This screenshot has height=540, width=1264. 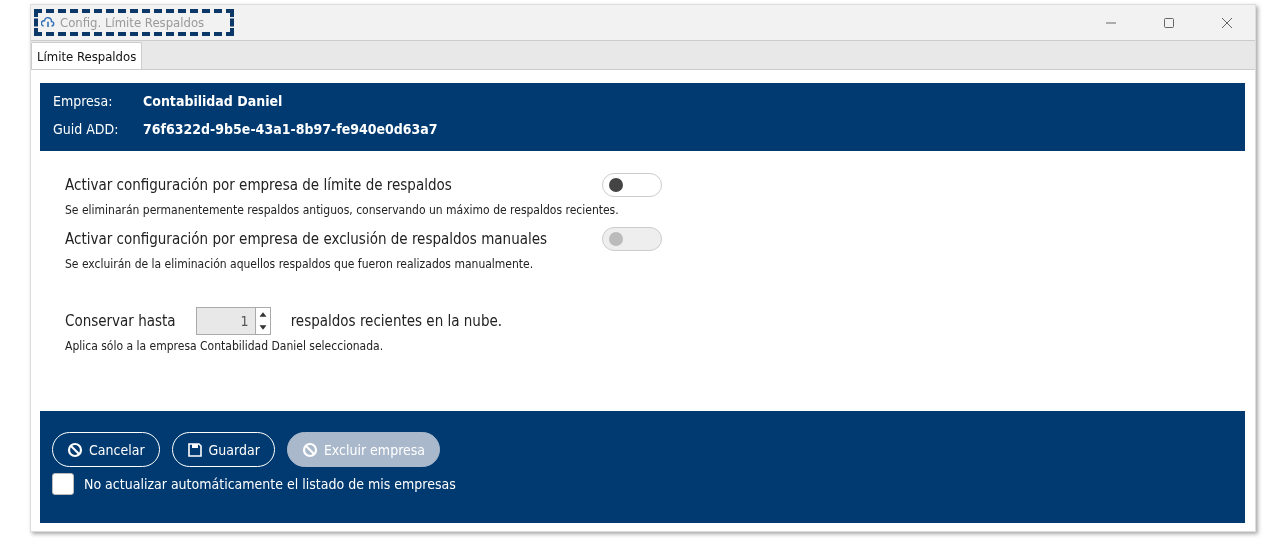 What do you see at coordinates (63, 484) in the screenshot?
I see `checkbox` at bounding box center [63, 484].